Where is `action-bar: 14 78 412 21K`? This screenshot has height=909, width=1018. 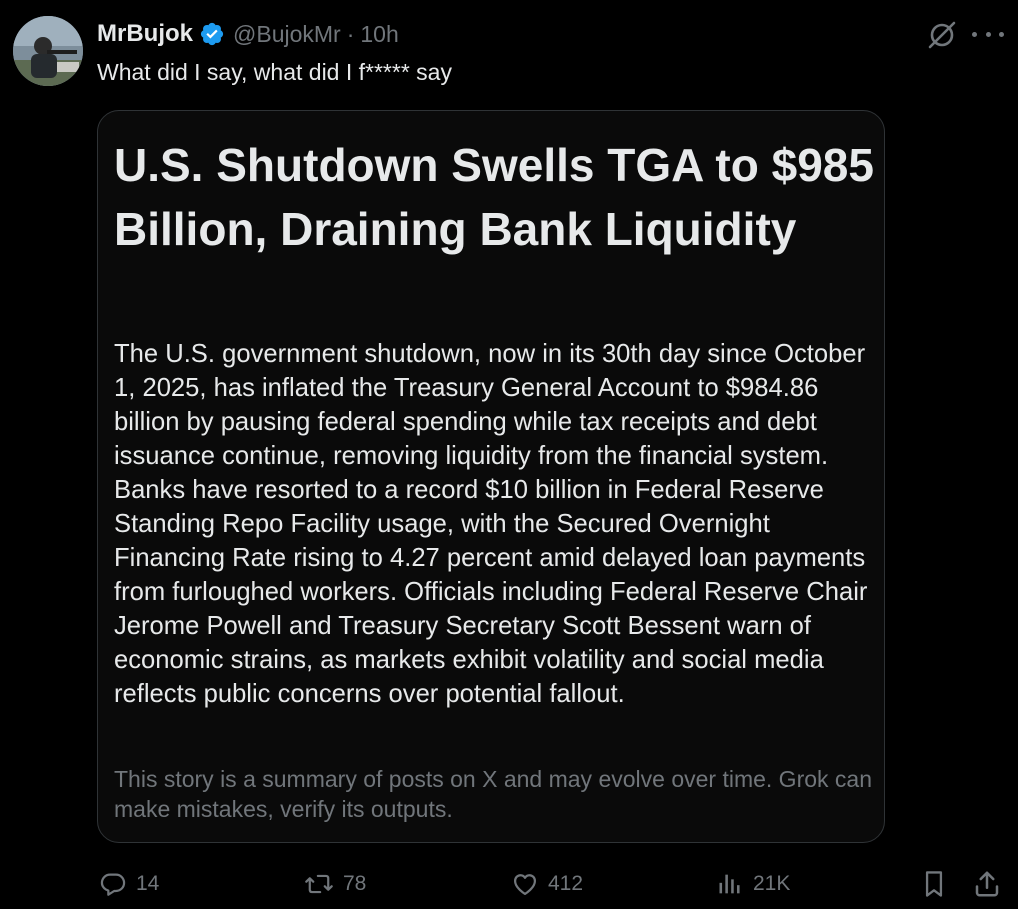 action-bar: 14 78 412 21K is located at coordinates (509, 884).